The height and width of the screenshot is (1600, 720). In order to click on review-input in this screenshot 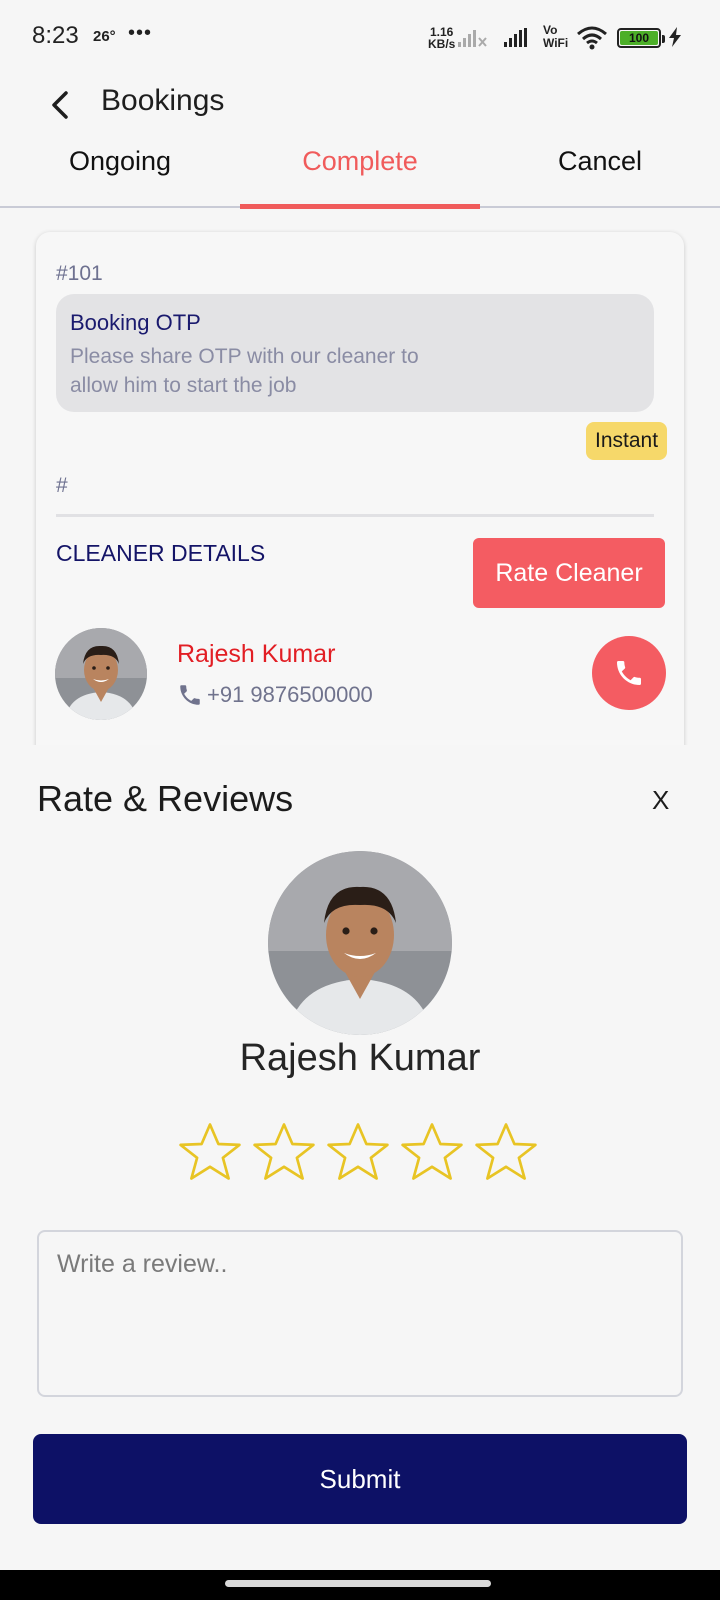, I will do `click(360, 1313)`.